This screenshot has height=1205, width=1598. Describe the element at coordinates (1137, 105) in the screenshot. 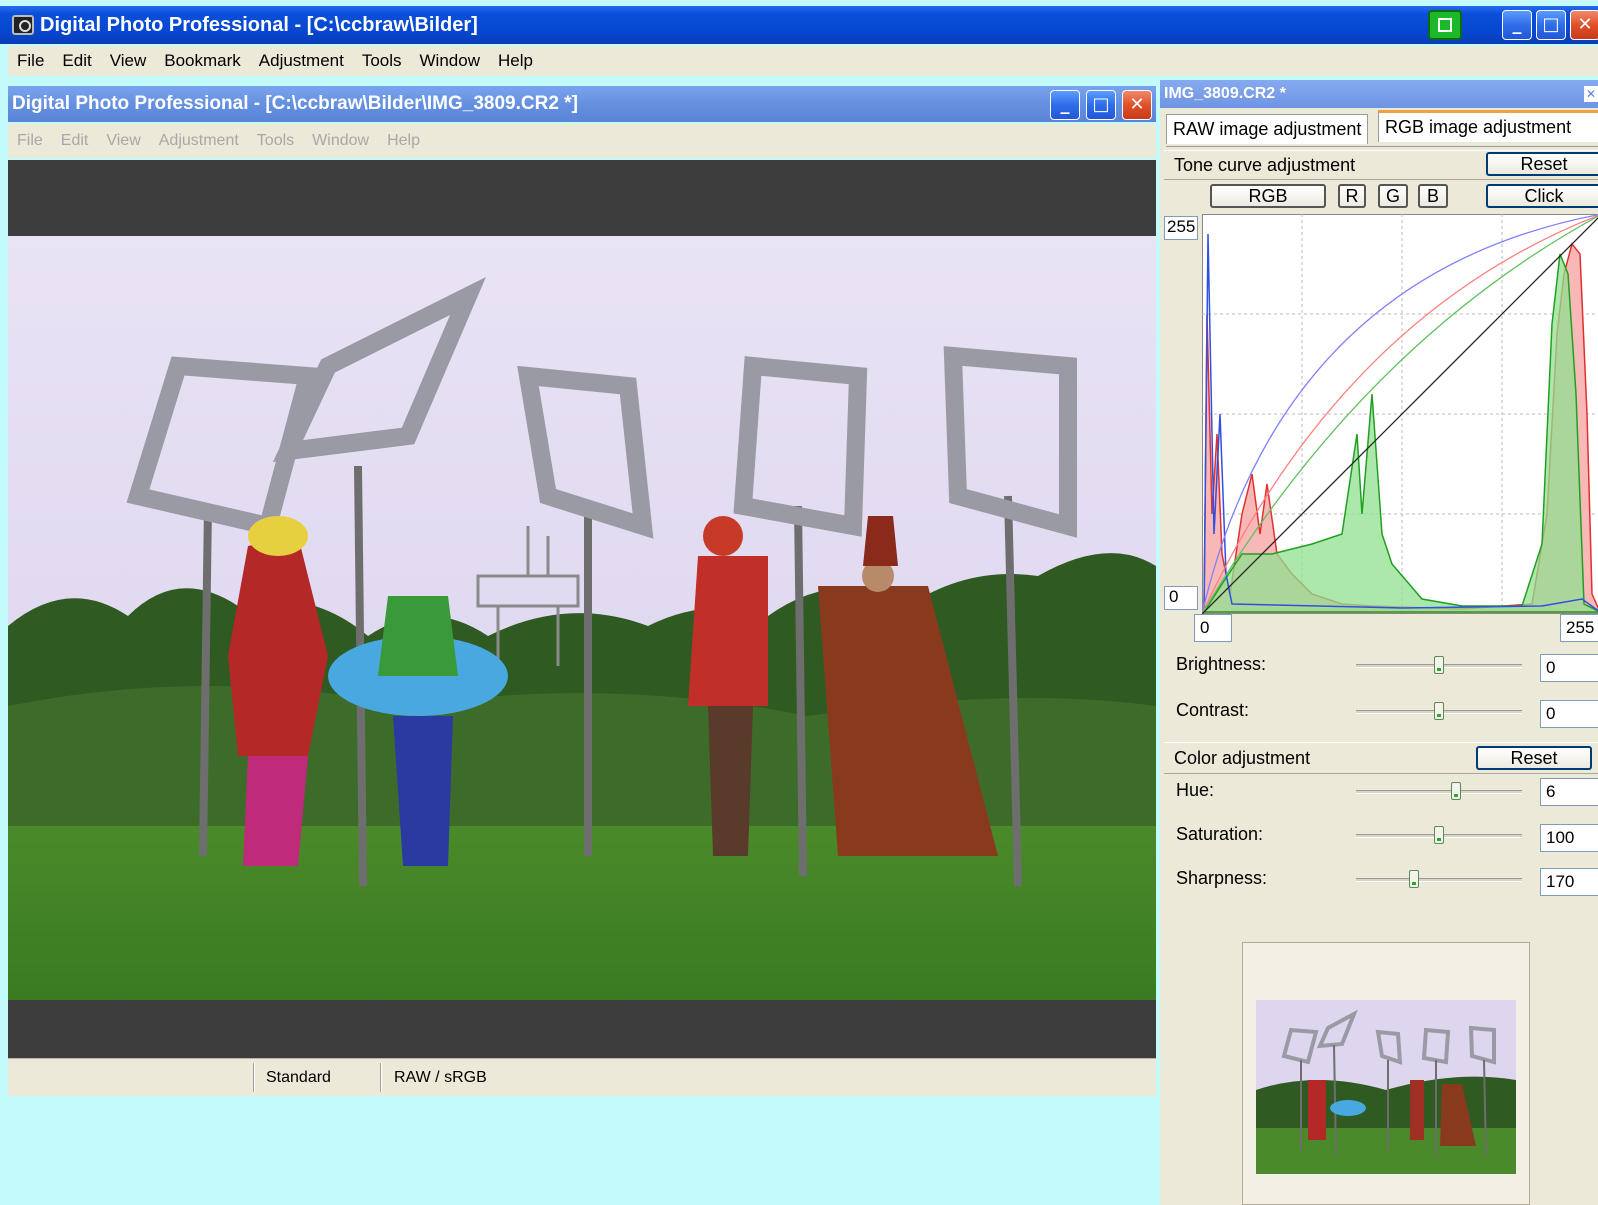

I see `viewer-close-button: ✕` at that location.